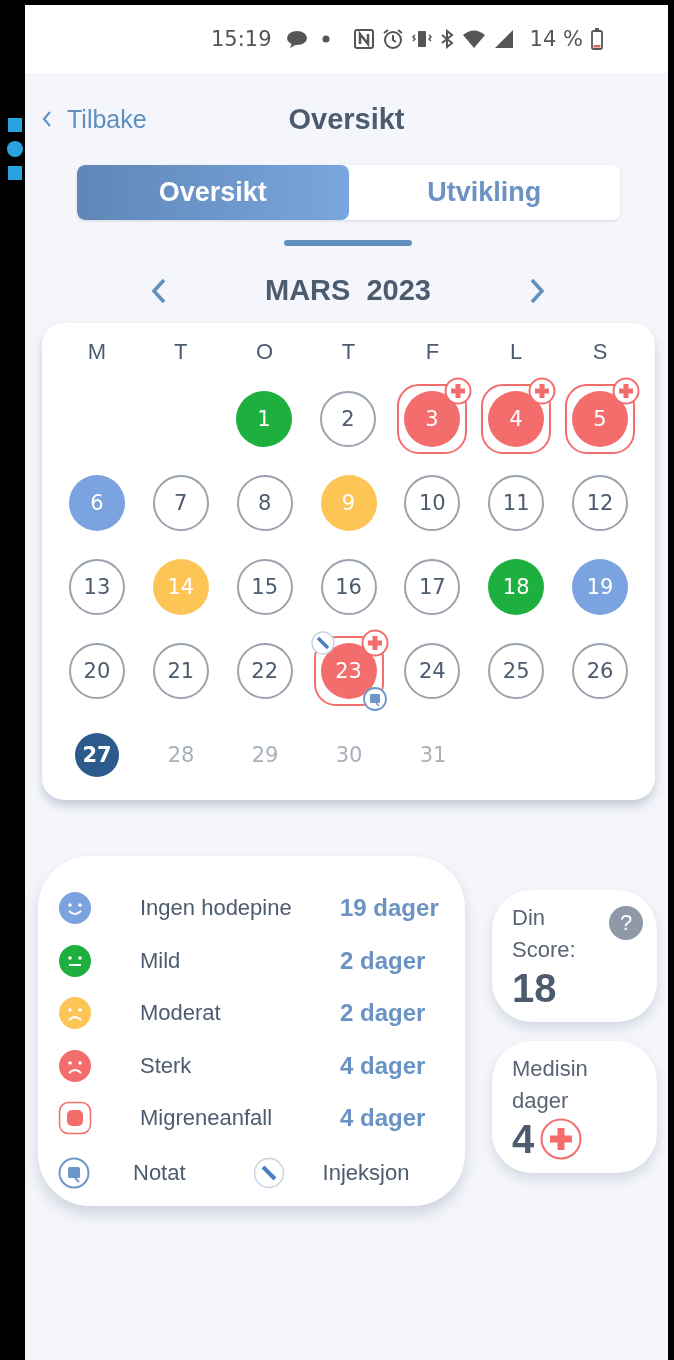  Describe the element at coordinates (626, 923) in the screenshot. I see `help-button: ?` at that location.